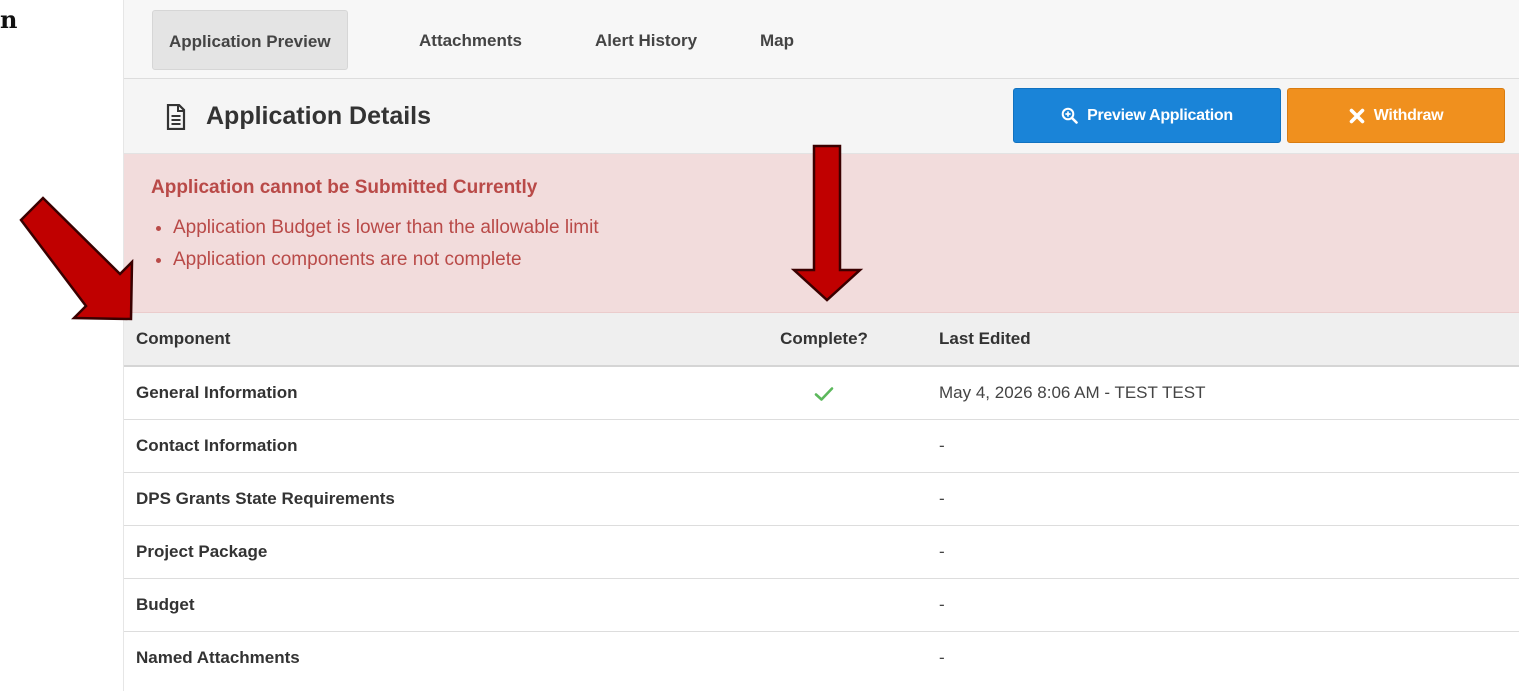 Image resolution: width=1519 pixels, height=691 pixels. I want to click on tab-map: Map, so click(777, 40).